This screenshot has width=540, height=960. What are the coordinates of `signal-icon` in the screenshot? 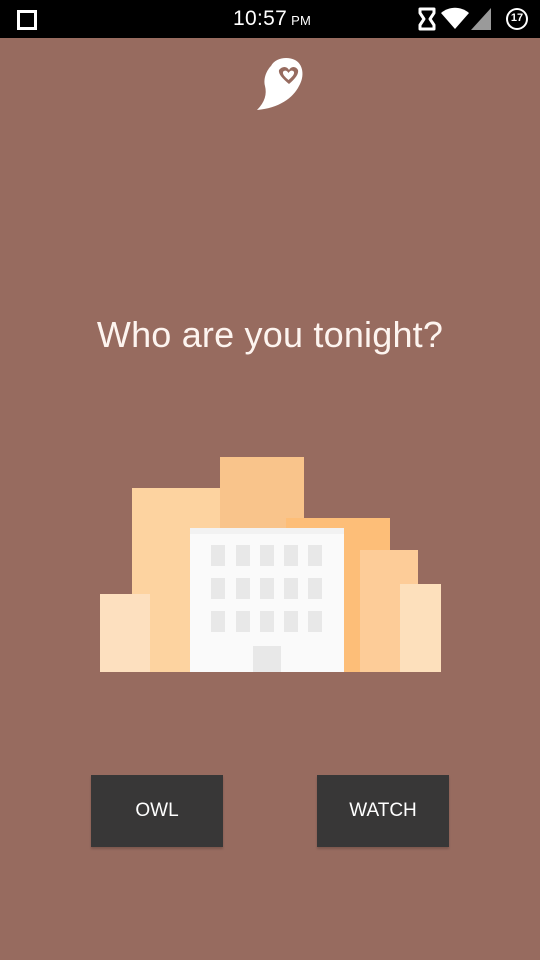 It's located at (481, 19).